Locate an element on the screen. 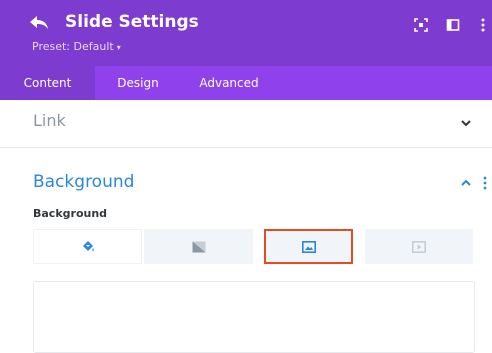  background-video-option is located at coordinates (419, 246).